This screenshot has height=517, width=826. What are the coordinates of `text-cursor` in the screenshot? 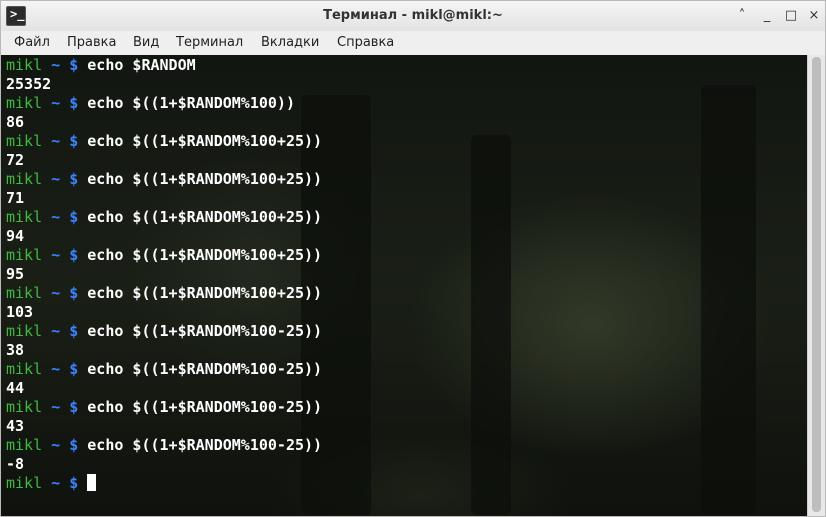 It's located at (92, 482).